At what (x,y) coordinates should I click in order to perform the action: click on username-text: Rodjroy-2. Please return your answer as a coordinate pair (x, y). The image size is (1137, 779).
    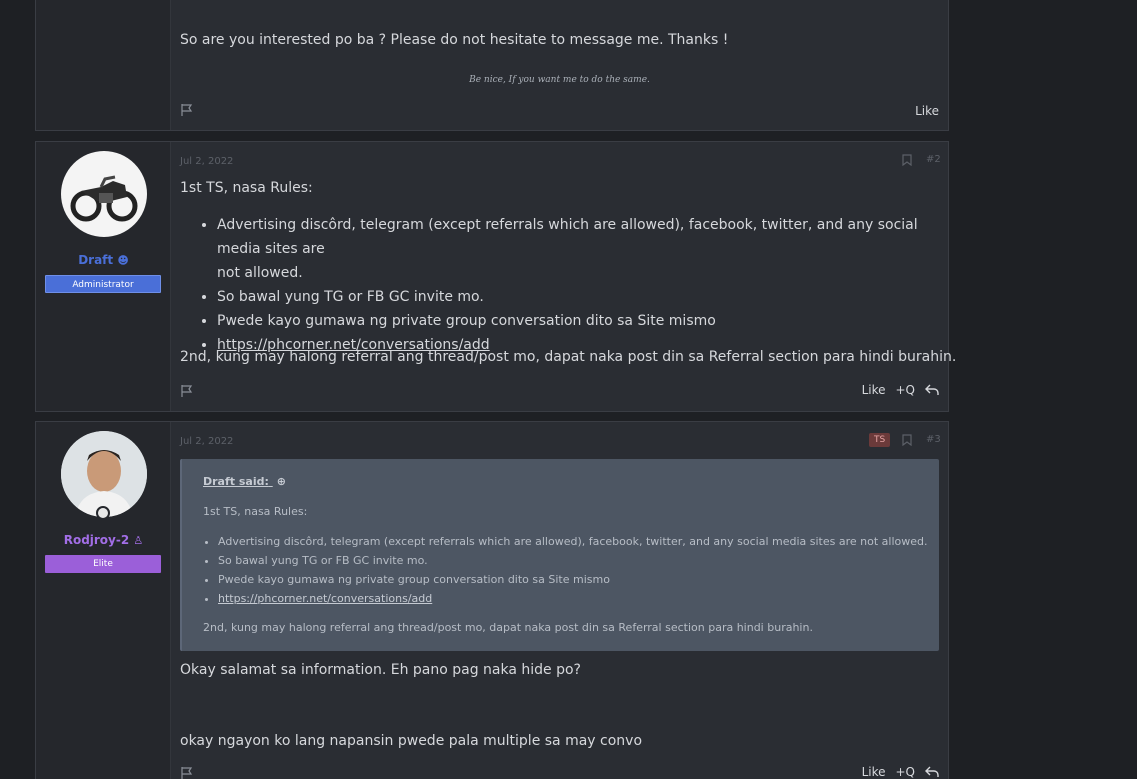
    Looking at the image, I should click on (97, 540).